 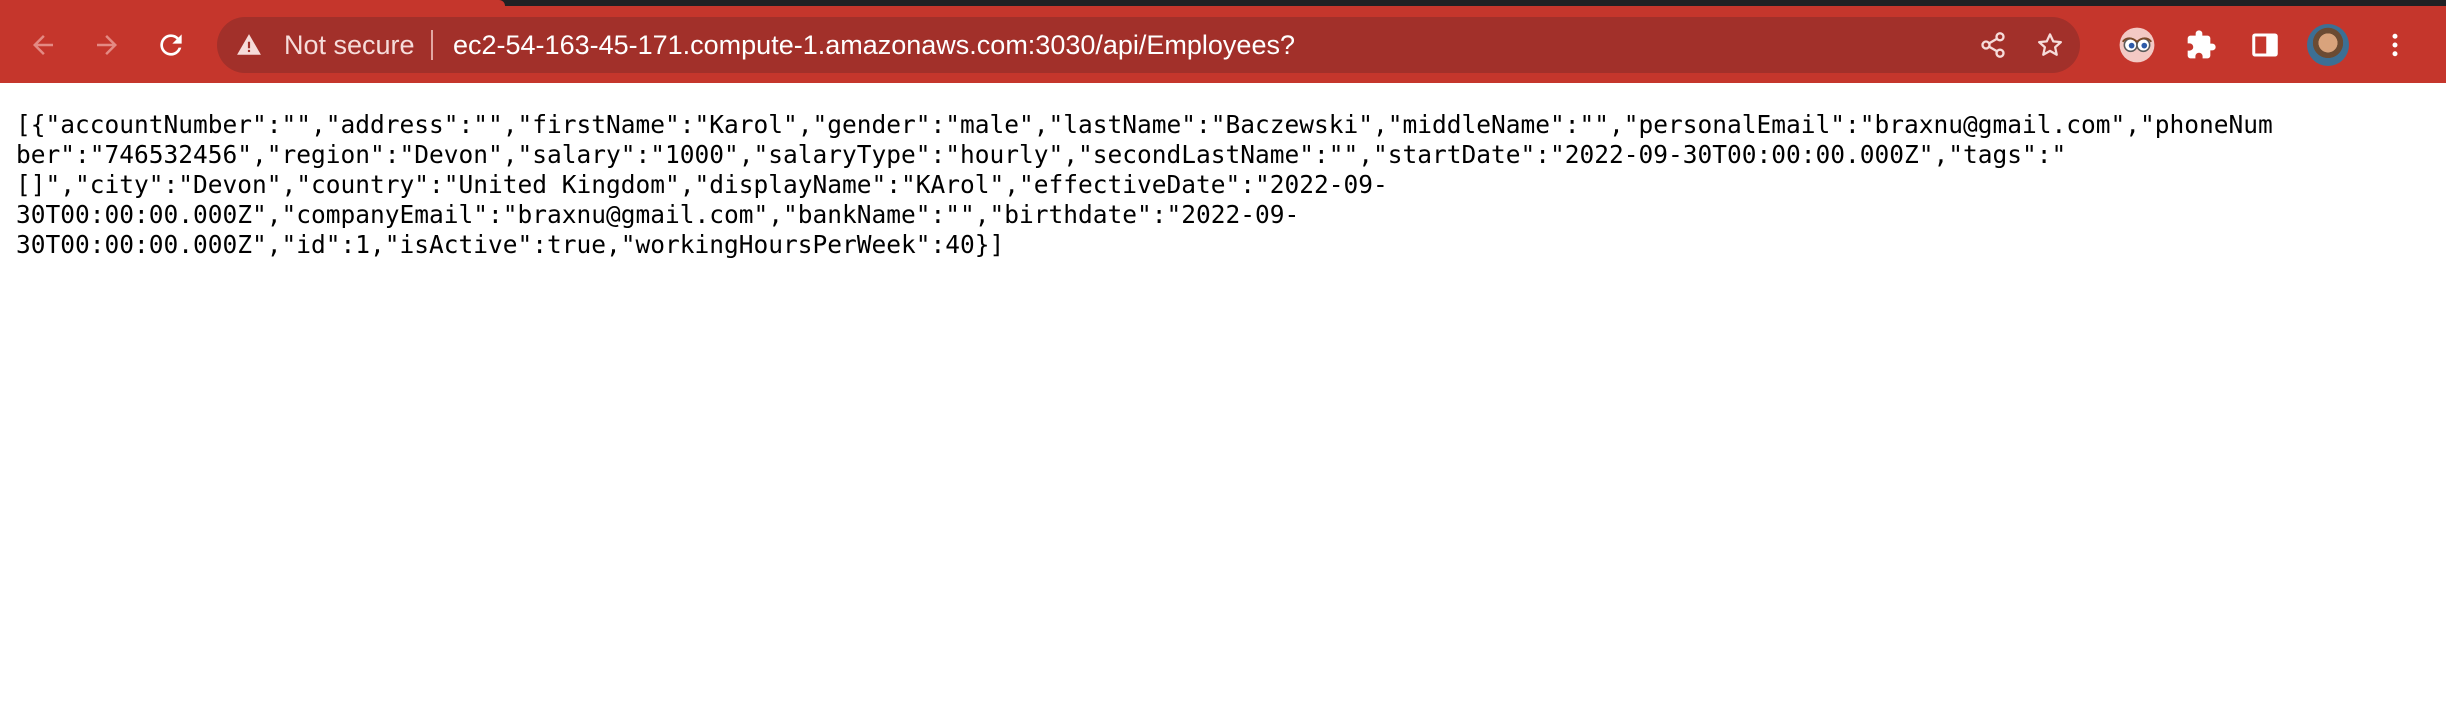 I want to click on divider, so click(x=432, y=45).